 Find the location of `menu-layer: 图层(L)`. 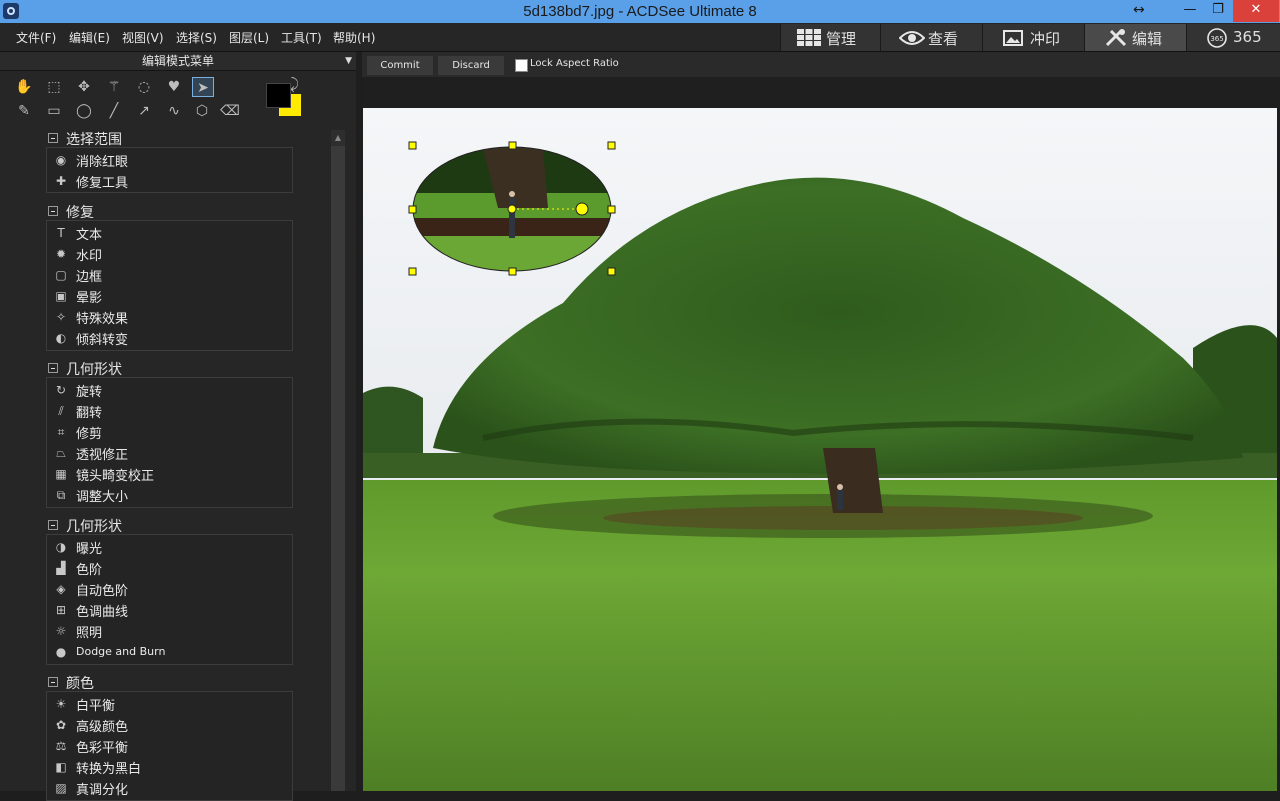

menu-layer: 图层(L) is located at coordinates (249, 37).